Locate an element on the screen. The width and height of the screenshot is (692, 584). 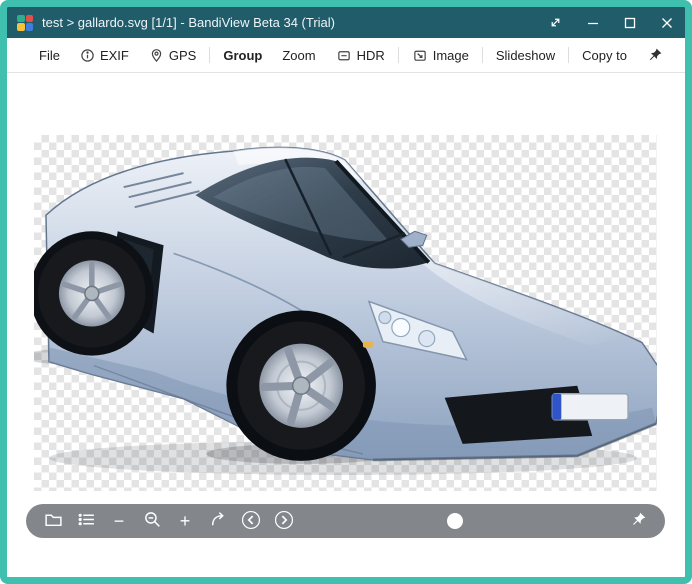
maximize-button is located at coordinates (629, 22).